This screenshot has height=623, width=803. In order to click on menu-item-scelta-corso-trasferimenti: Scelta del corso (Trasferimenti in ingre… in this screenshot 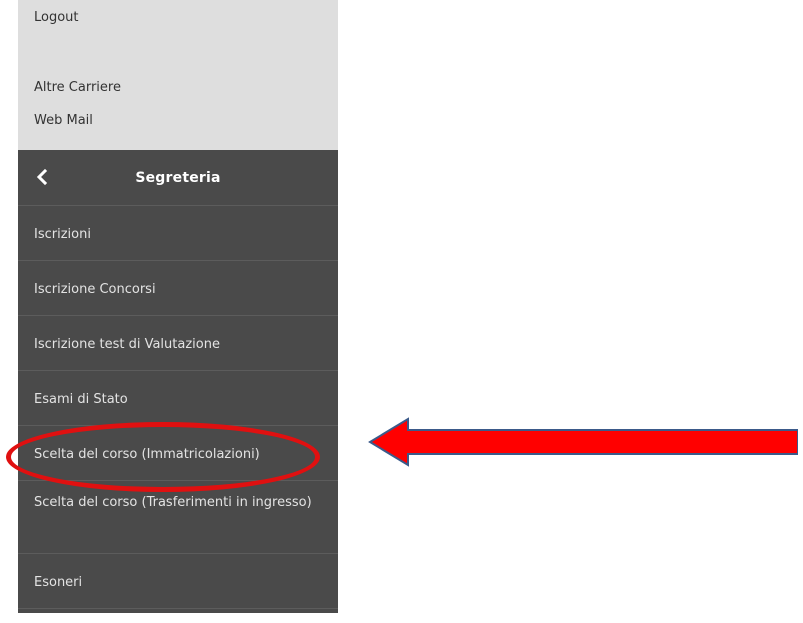, I will do `click(178, 517)`.